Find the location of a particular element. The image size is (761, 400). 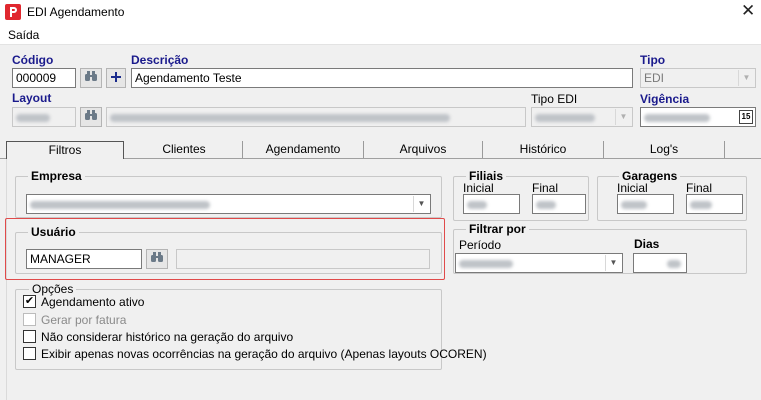

search-layout-button is located at coordinates (91, 117).